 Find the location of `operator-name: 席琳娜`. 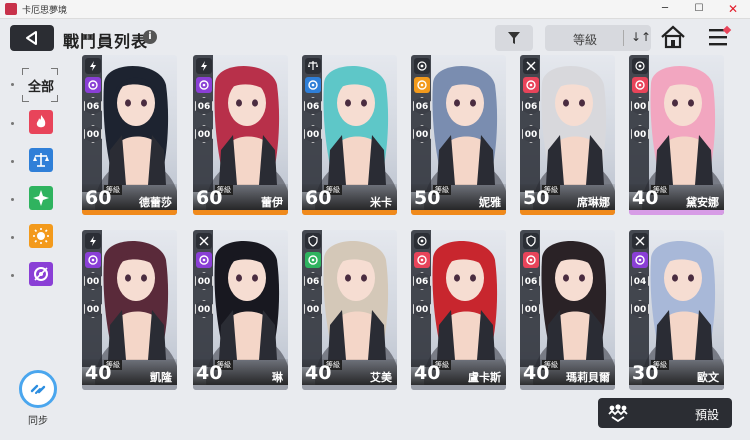

operator-name: 席琳娜 is located at coordinates (593, 202).